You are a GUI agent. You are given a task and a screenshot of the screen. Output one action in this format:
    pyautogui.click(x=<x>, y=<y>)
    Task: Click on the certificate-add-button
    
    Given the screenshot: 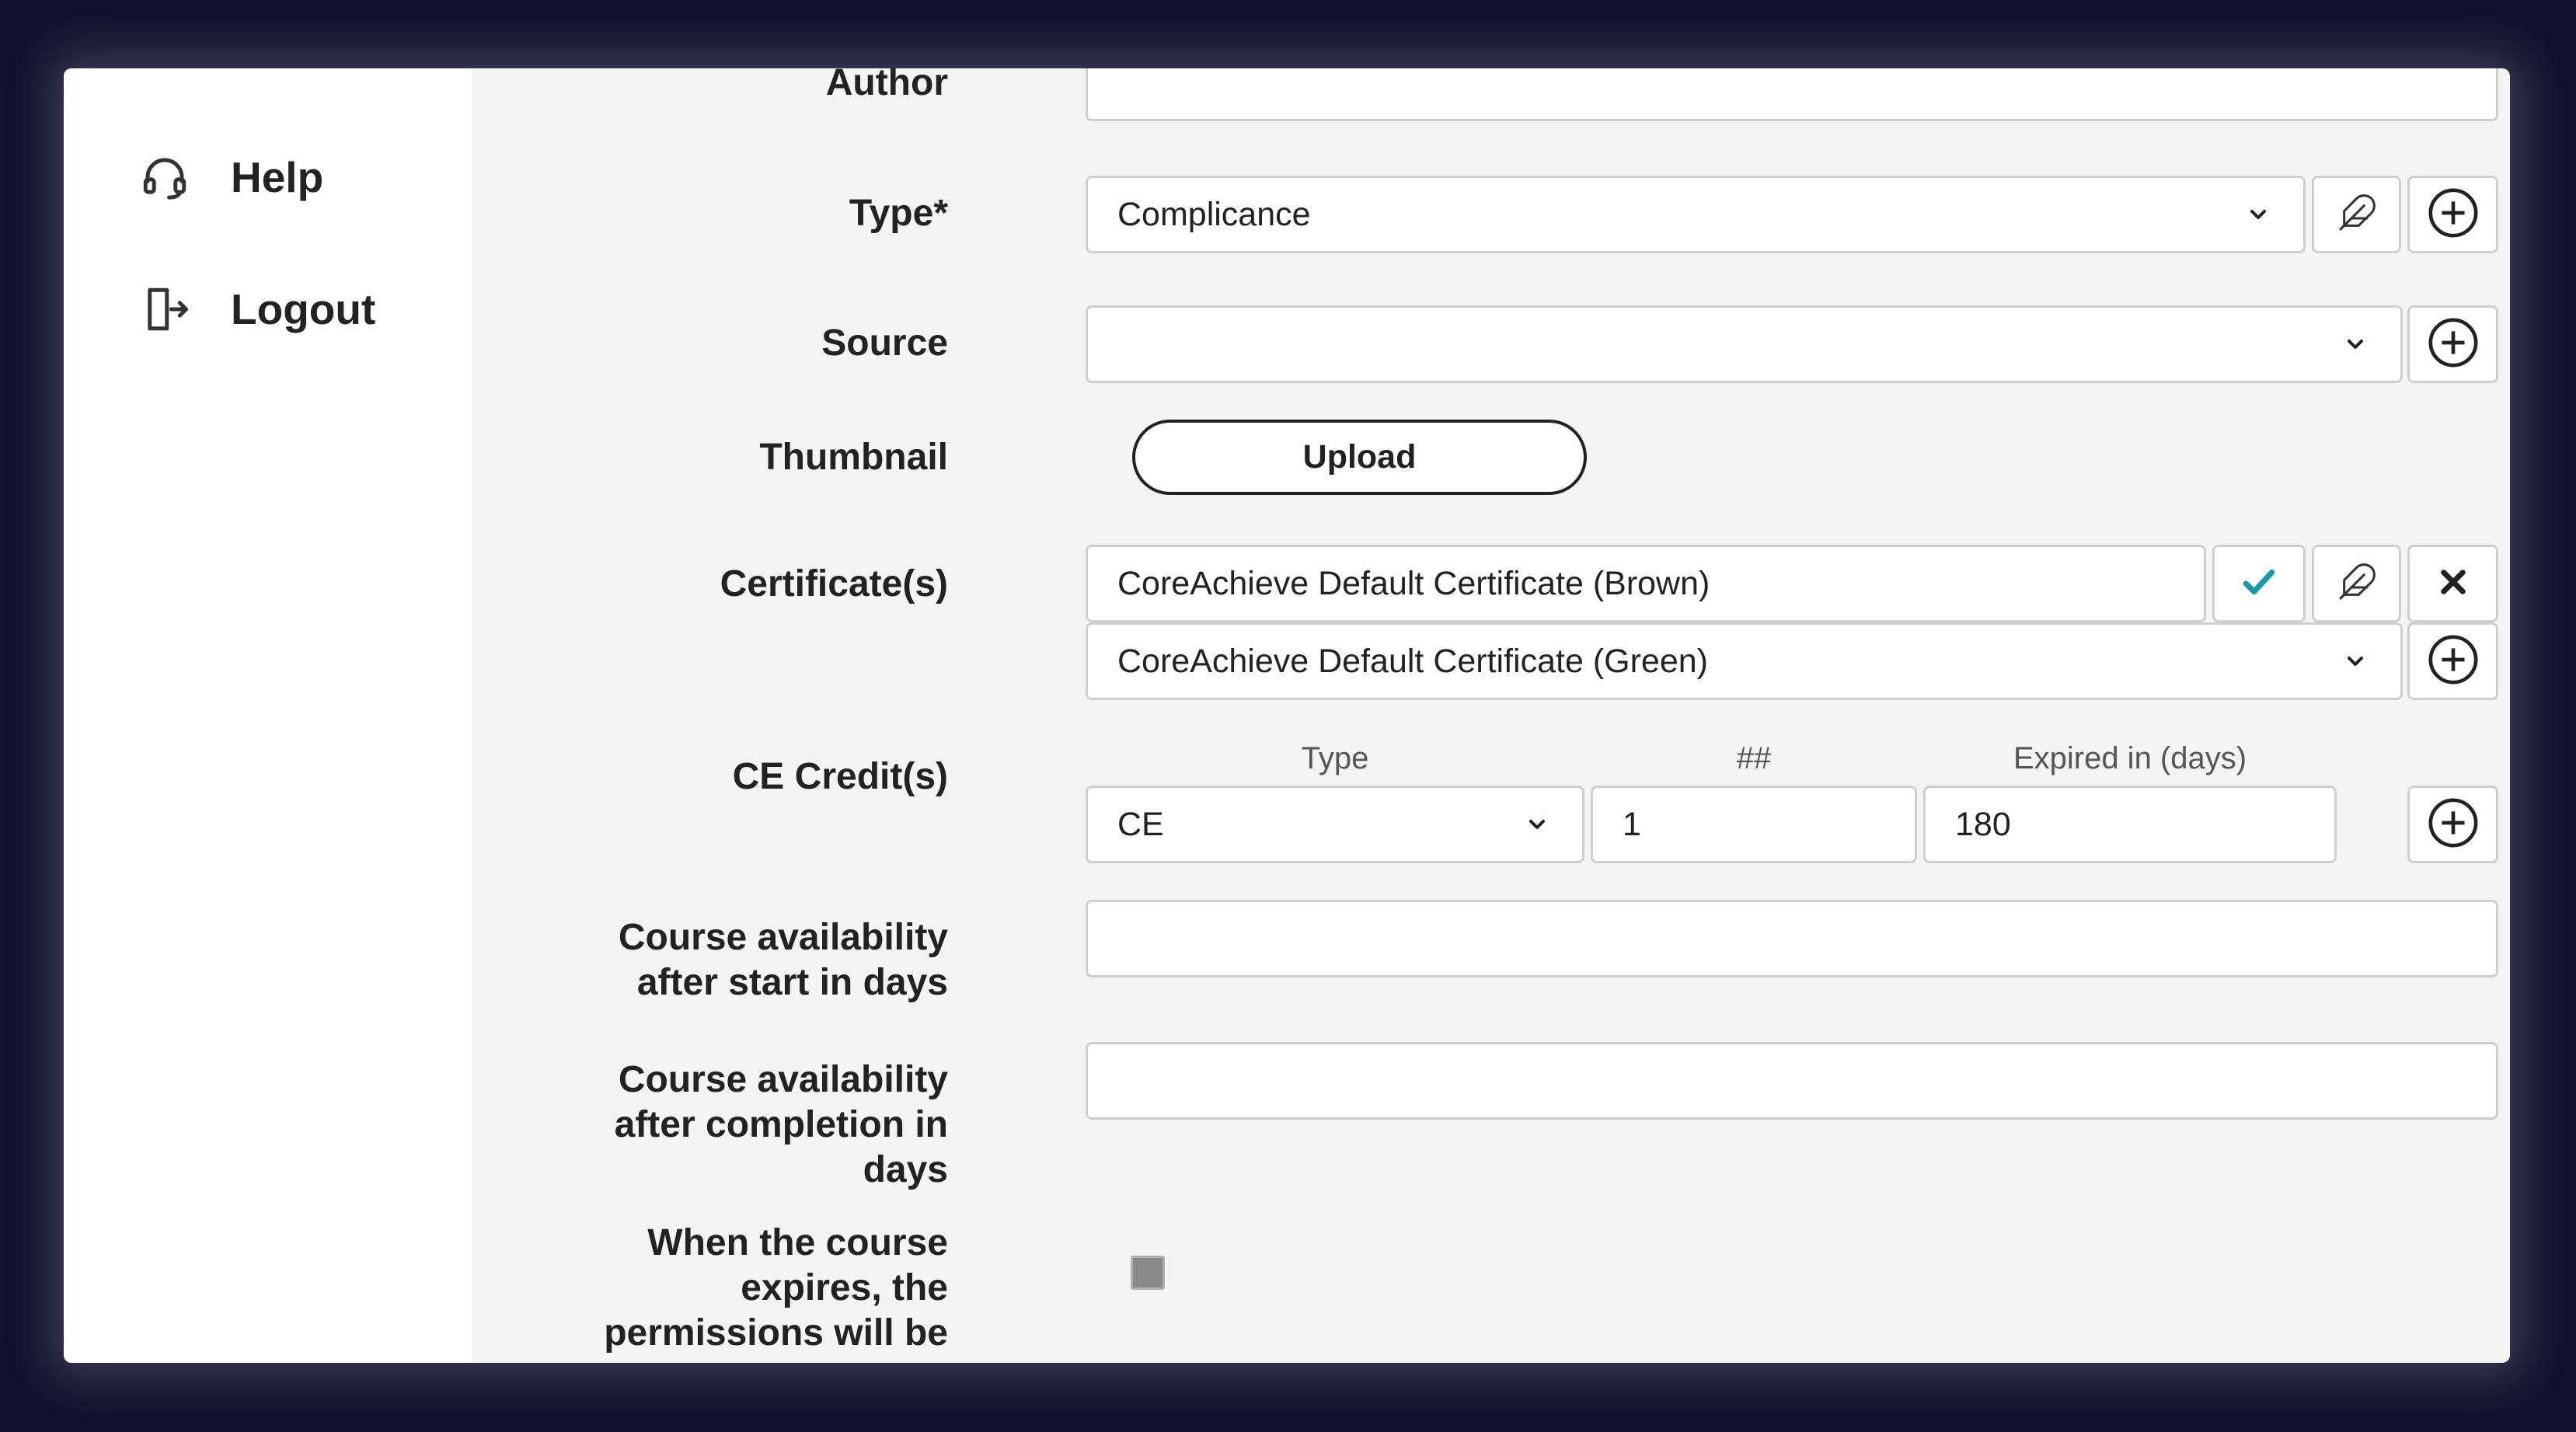 What is the action you would take?
    pyautogui.click(x=2452, y=661)
    